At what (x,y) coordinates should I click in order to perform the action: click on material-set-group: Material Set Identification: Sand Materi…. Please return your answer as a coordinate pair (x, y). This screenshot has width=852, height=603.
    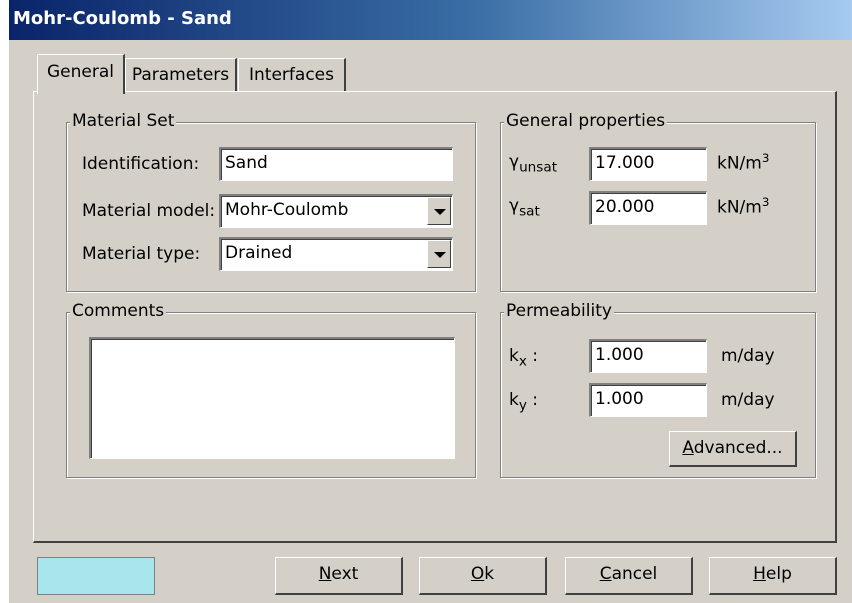
    Looking at the image, I should click on (271, 201).